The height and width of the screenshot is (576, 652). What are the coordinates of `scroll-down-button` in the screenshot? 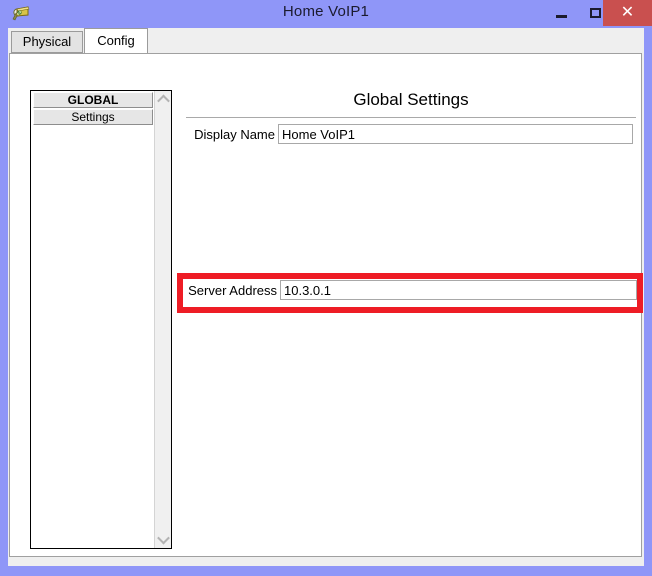 It's located at (163, 539).